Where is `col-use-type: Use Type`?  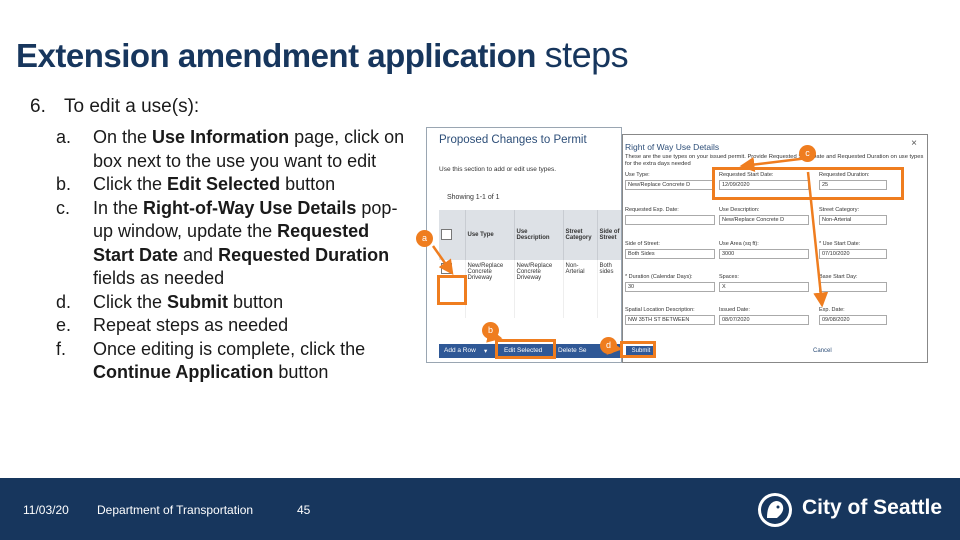 col-use-type: Use Type is located at coordinates (490, 235).